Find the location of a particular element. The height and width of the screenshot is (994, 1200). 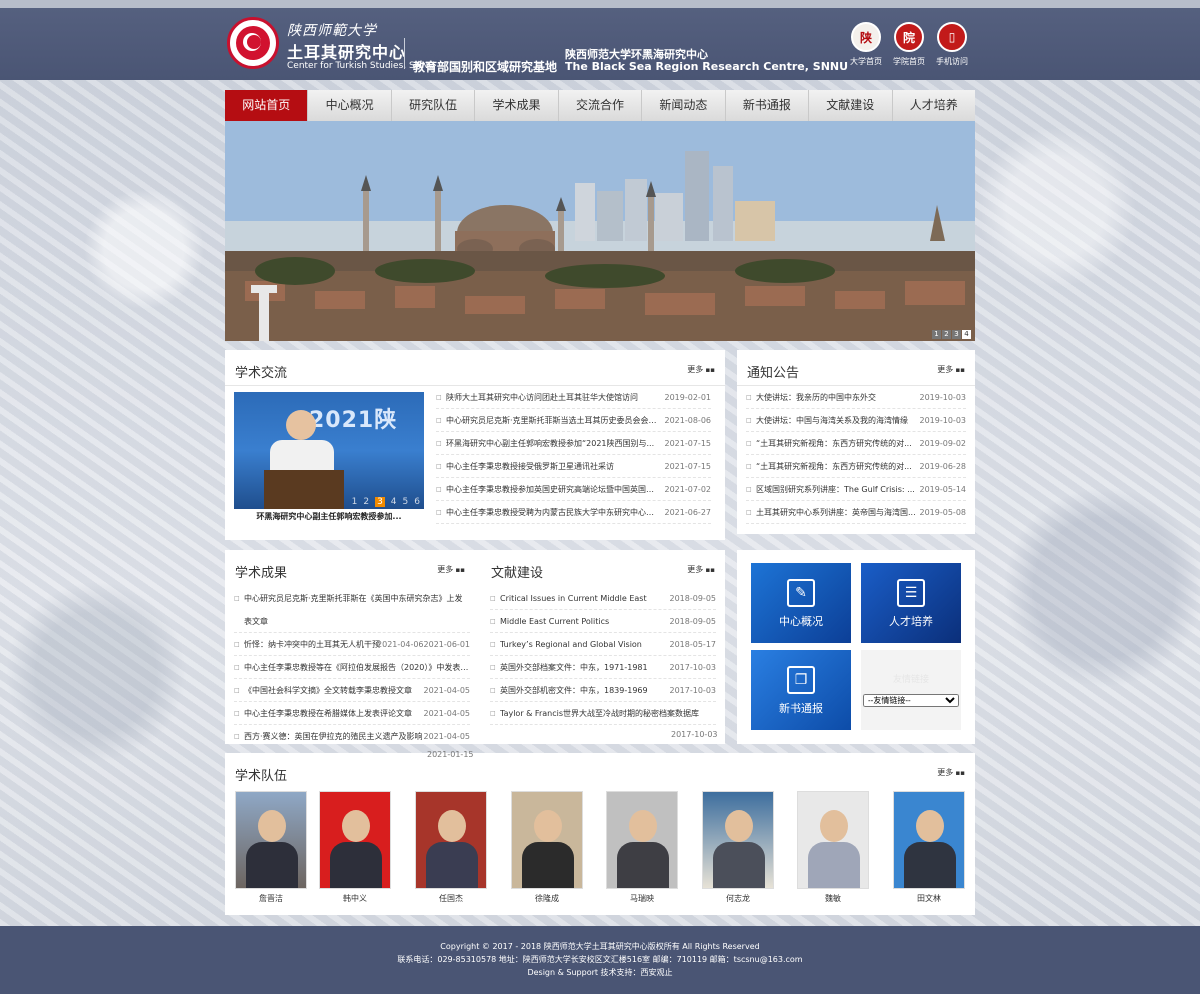

hero-banner: 1 2 3 4 is located at coordinates (600, 231).